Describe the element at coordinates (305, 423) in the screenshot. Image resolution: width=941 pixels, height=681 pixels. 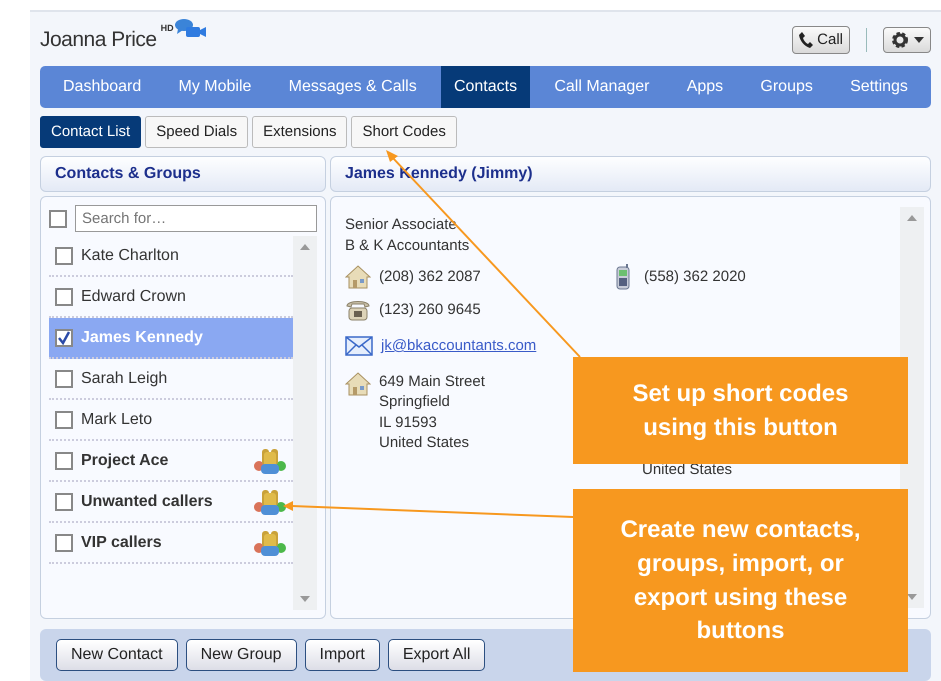
I see `scrollbar` at that location.